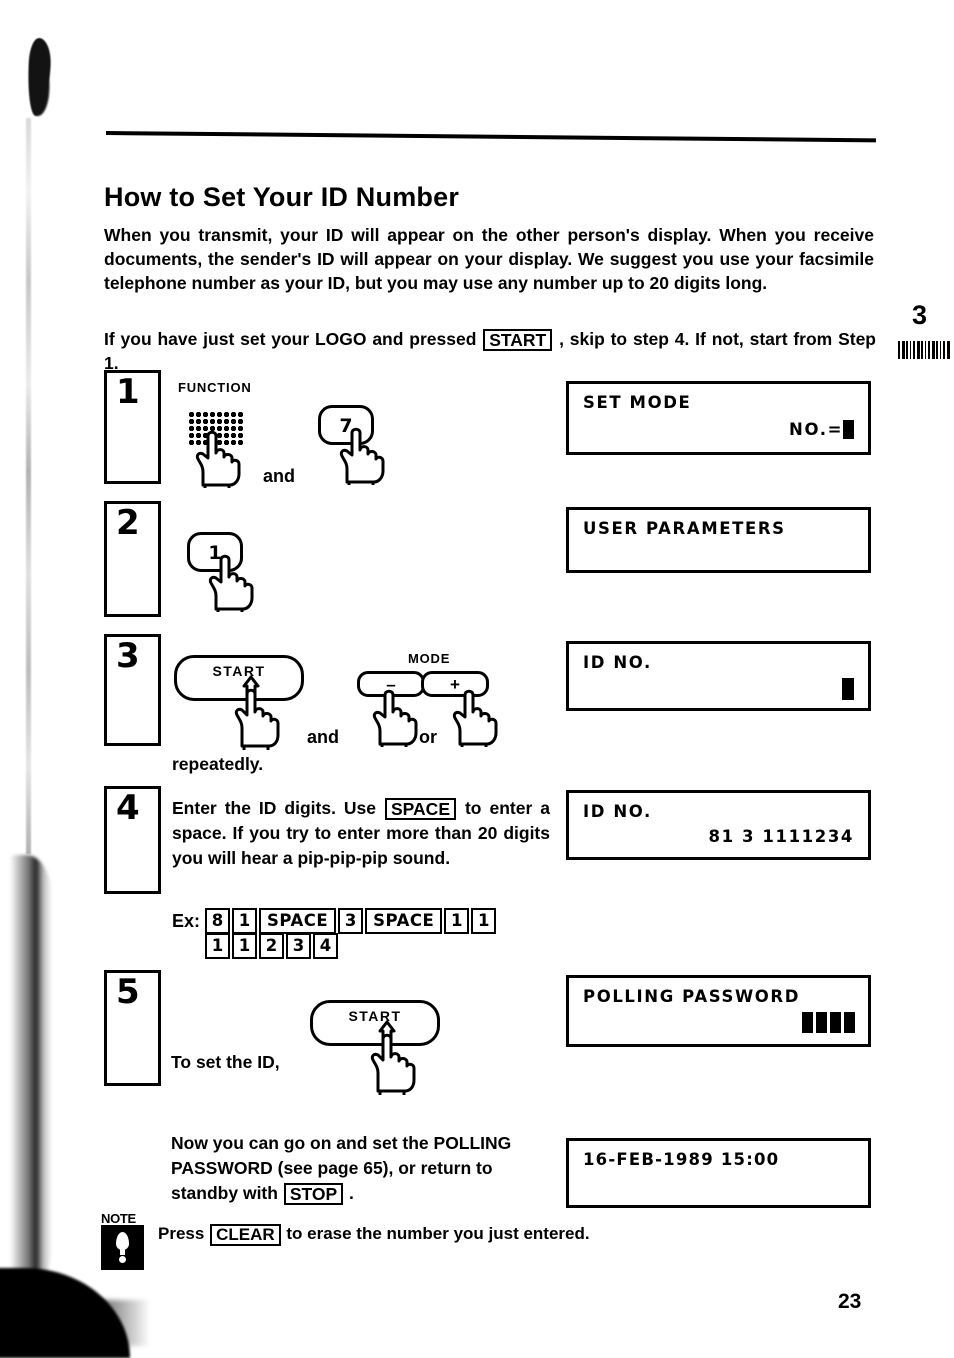  Describe the element at coordinates (848, 429) in the screenshot. I see `lcd-cursor` at that location.